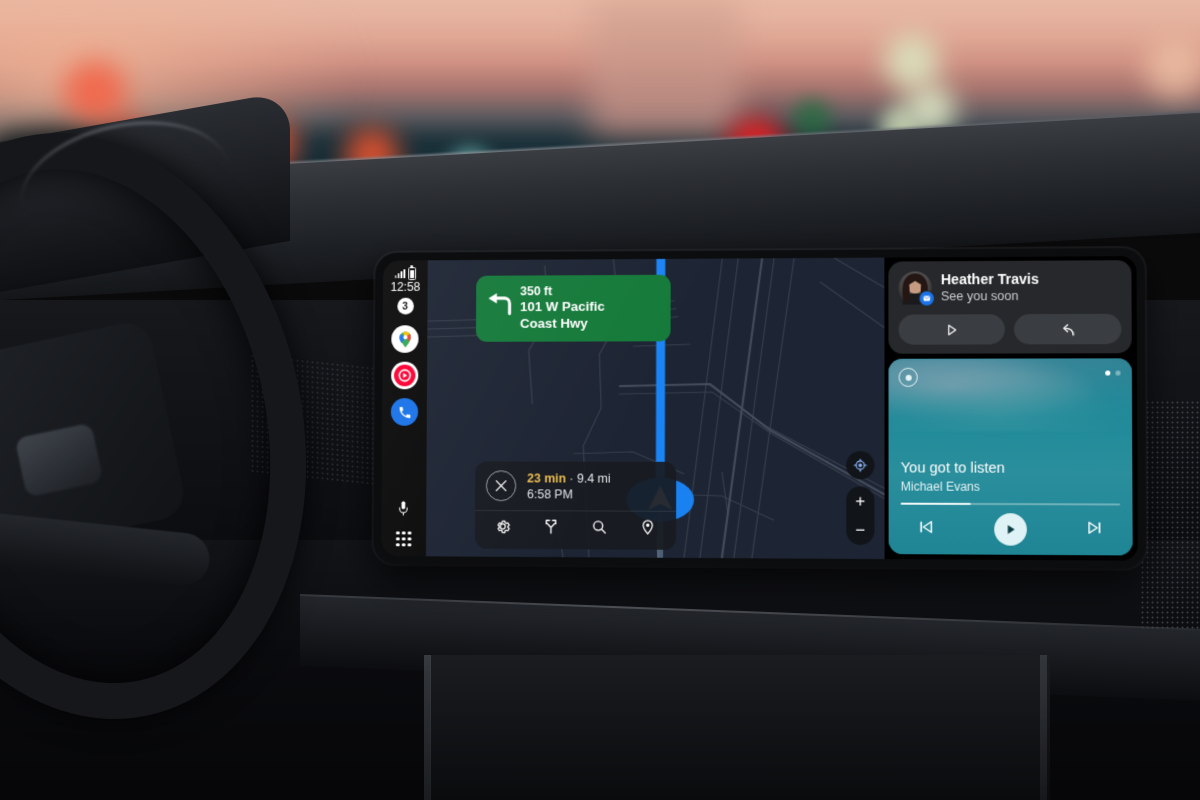 The width and height of the screenshot is (1200, 800). I want to click on eta-arrival-time: 6:58 PM, so click(550, 494).